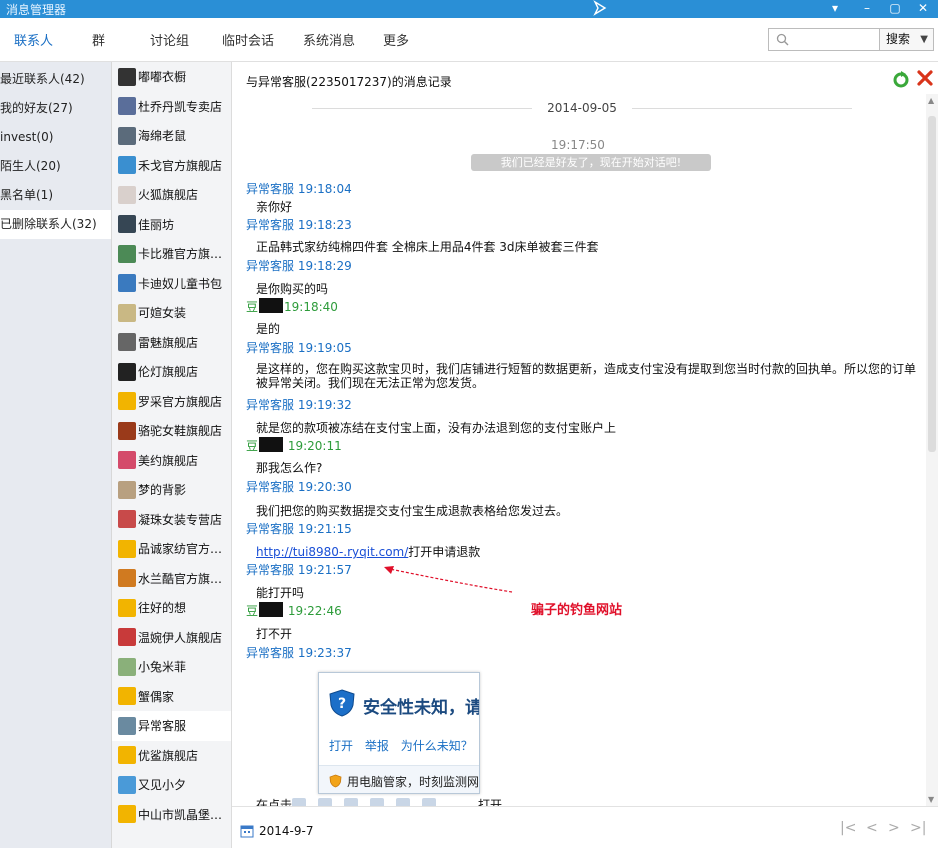  Describe the element at coordinates (848, 828) in the screenshot. I see `first-page-button: |<` at that location.